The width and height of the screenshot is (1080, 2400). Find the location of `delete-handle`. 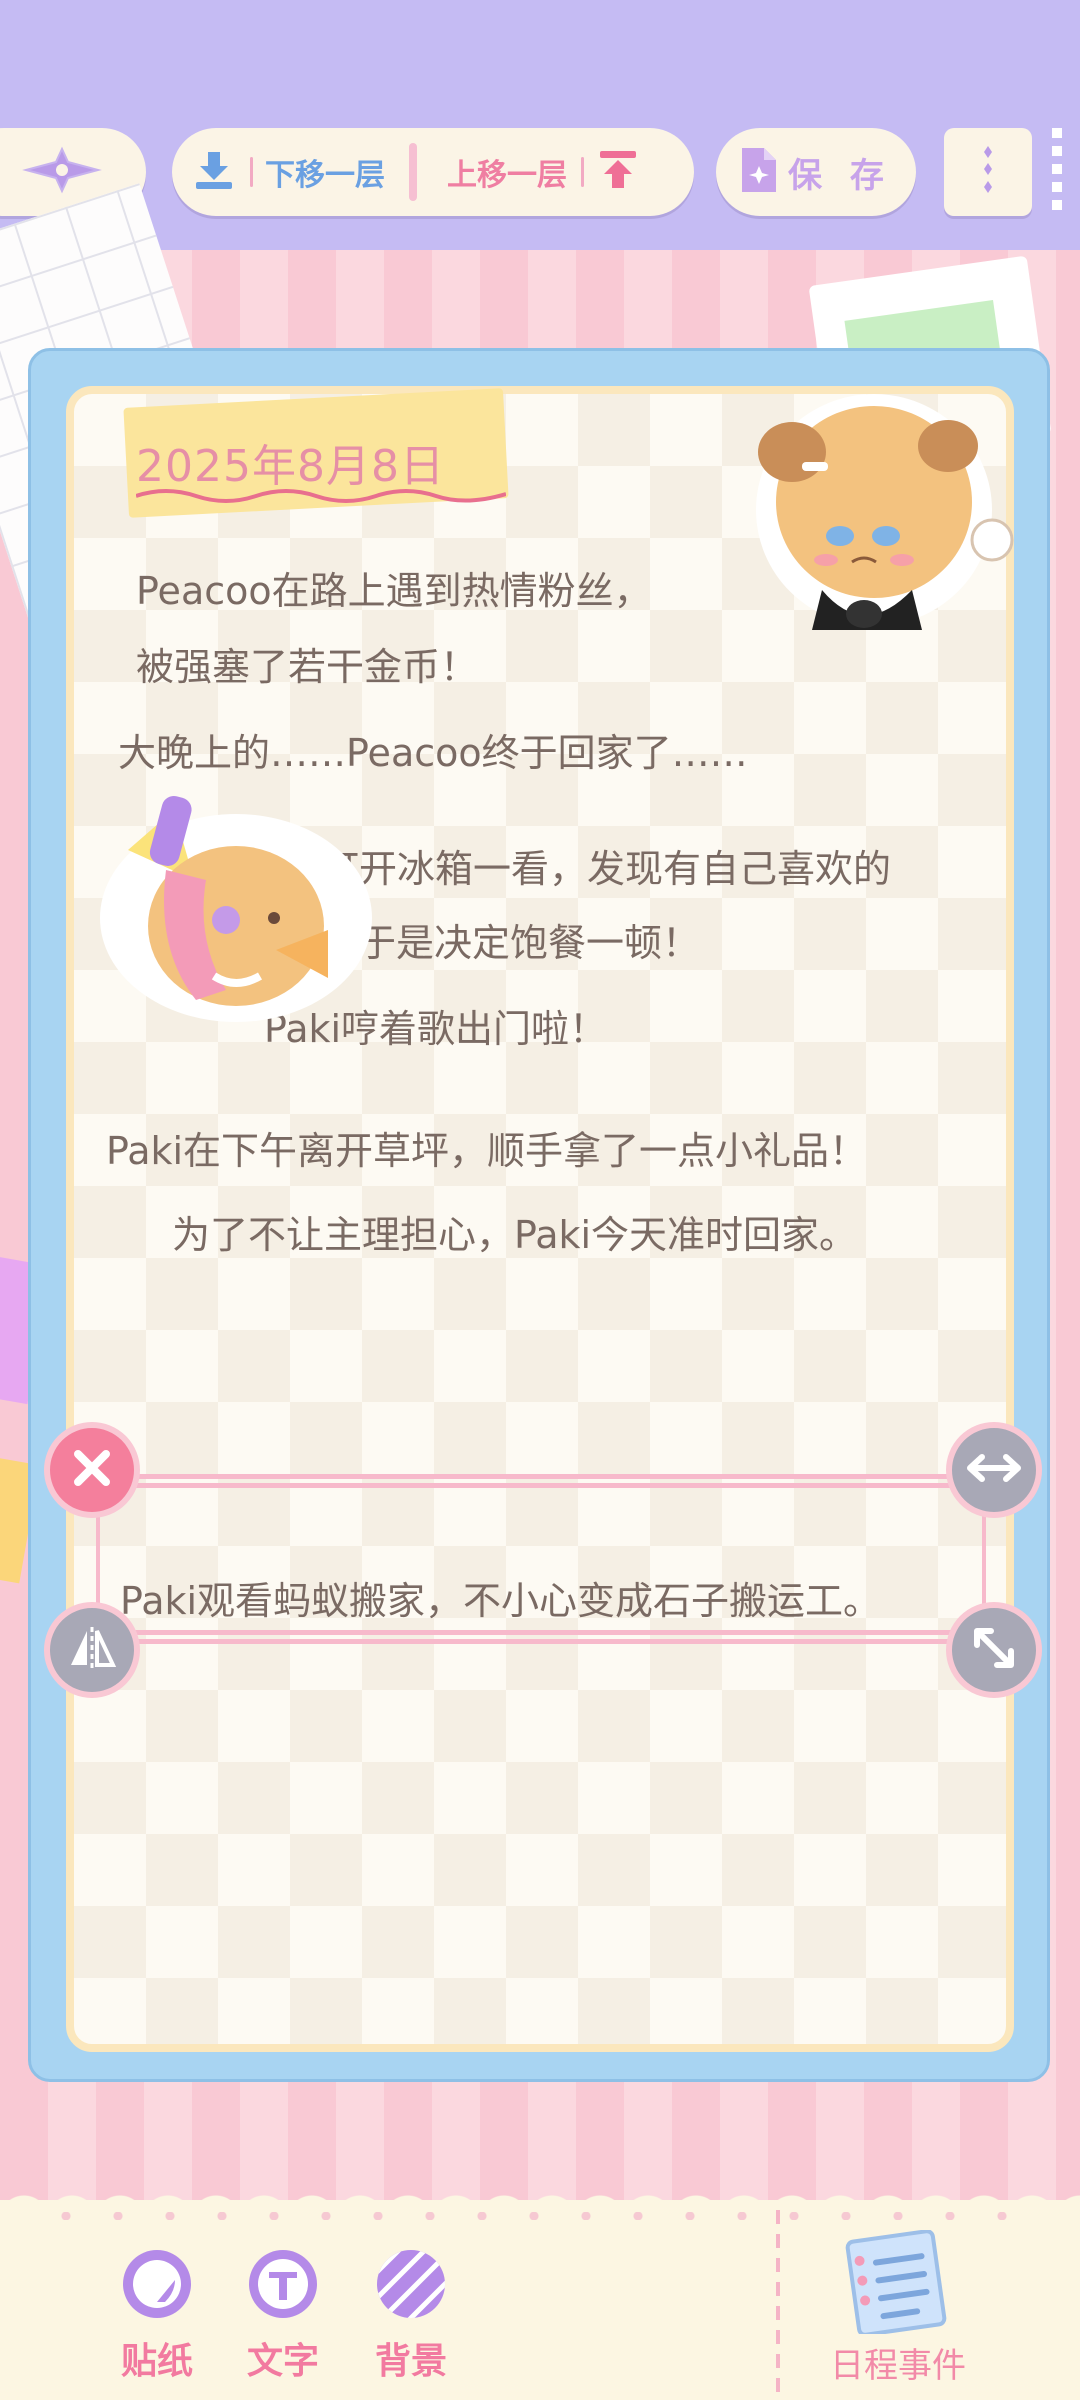

delete-handle is located at coordinates (92, 1470).